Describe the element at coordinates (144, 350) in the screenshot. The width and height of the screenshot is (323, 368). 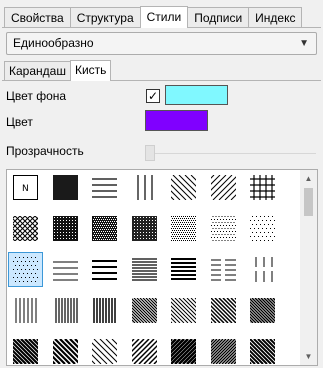
I see `pattern-cell-diag-med2` at that location.